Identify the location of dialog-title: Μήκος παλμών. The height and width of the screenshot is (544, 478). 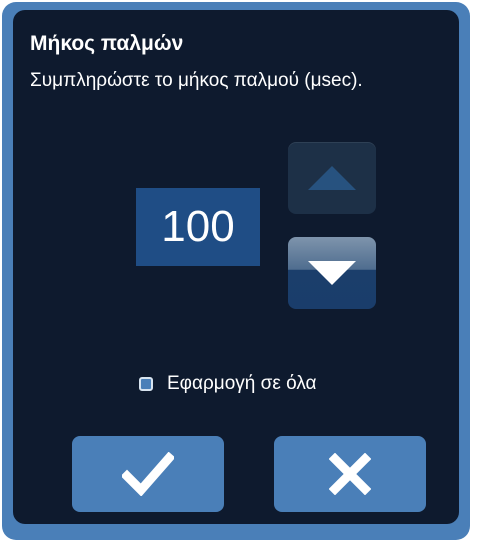
(107, 43).